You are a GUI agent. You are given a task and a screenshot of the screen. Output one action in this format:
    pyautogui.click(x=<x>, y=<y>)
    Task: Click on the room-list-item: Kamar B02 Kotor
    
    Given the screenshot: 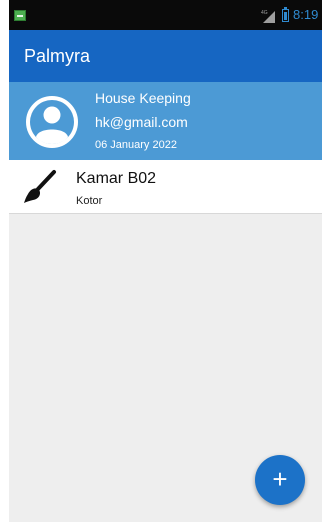 What is the action you would take?
    pyautogui.click(x=165, y=187)
    